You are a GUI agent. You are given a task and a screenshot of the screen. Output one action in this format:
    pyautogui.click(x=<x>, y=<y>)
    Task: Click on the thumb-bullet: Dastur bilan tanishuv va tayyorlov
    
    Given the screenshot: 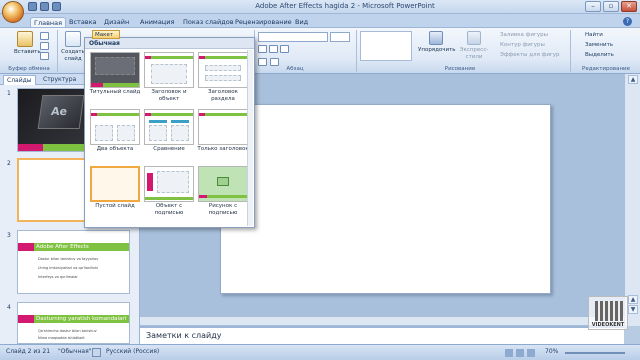 What is the action you would take?
    pyautogui.click(x=68, y=259)
    